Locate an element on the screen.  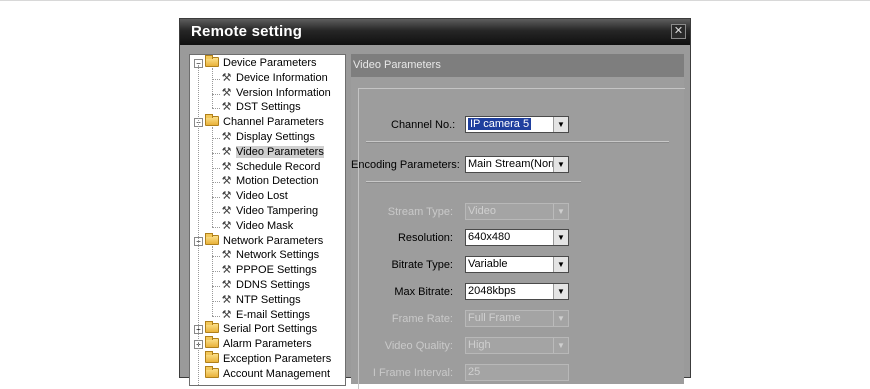
tree-item-label: Display Settings is located at coordinates (275, 137).